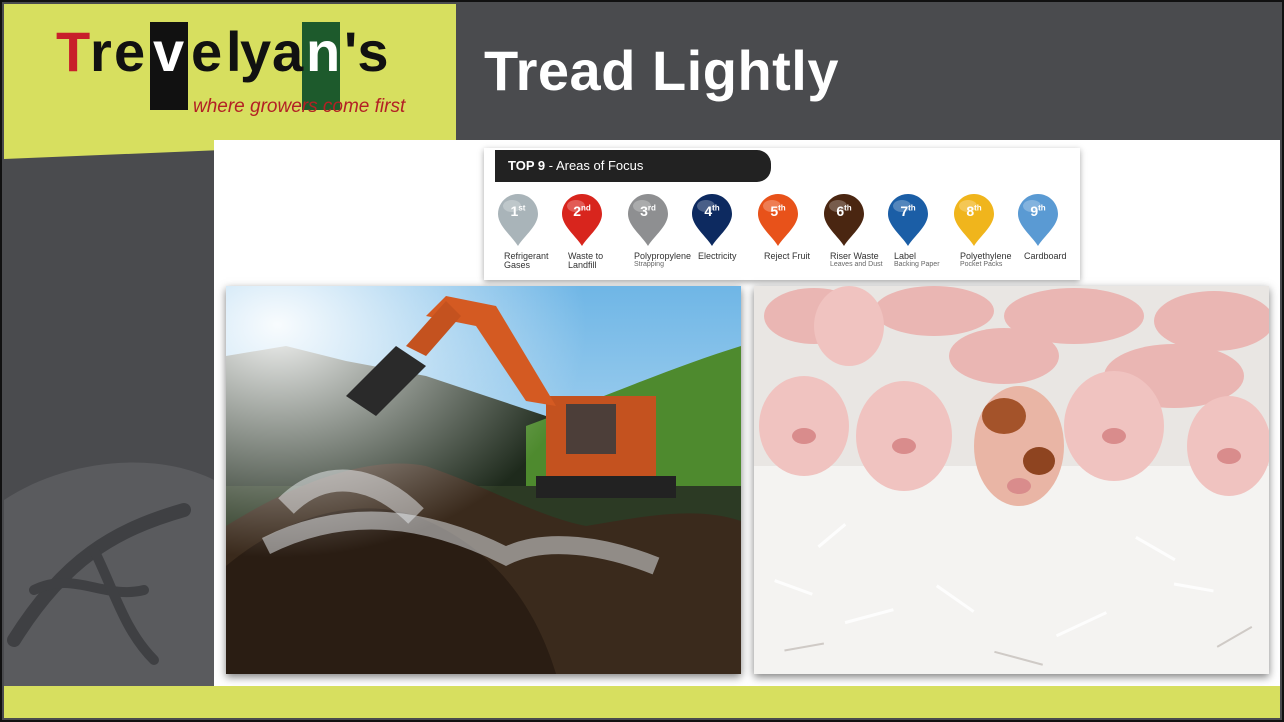  Describe the element at coordinates (256, 51) in the screenshot. I see `logo-letter: y` at that location.